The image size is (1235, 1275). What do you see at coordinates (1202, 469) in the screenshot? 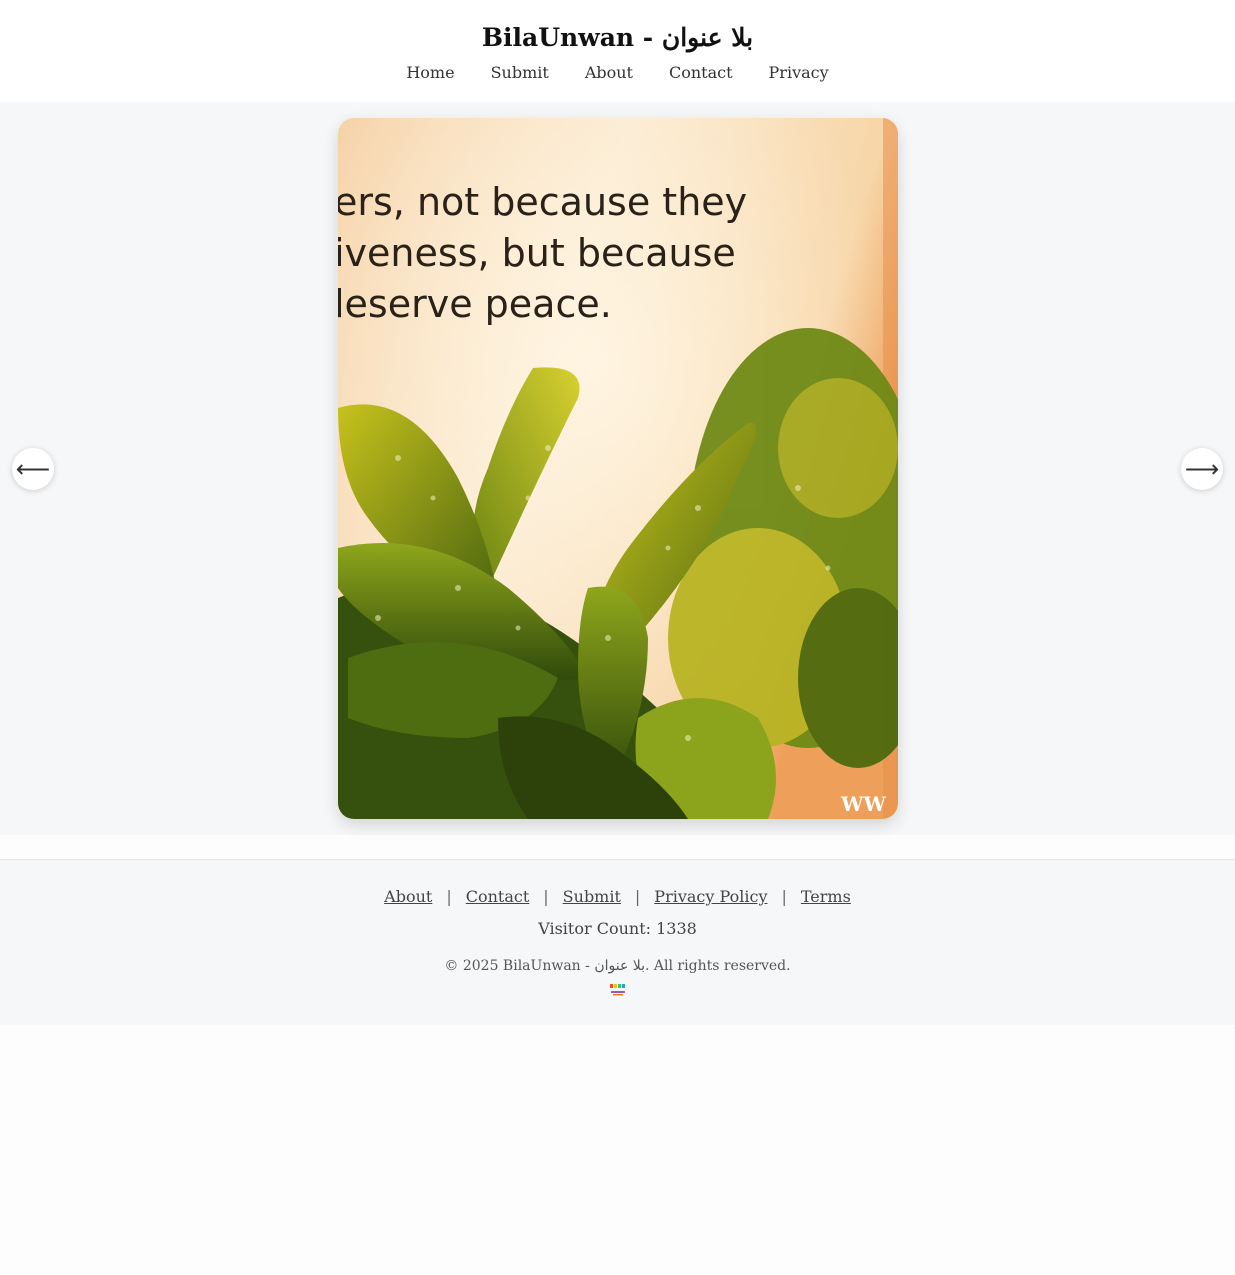
I see `arrow-right-icon: ⟶` at bounding box center [1202, 469].